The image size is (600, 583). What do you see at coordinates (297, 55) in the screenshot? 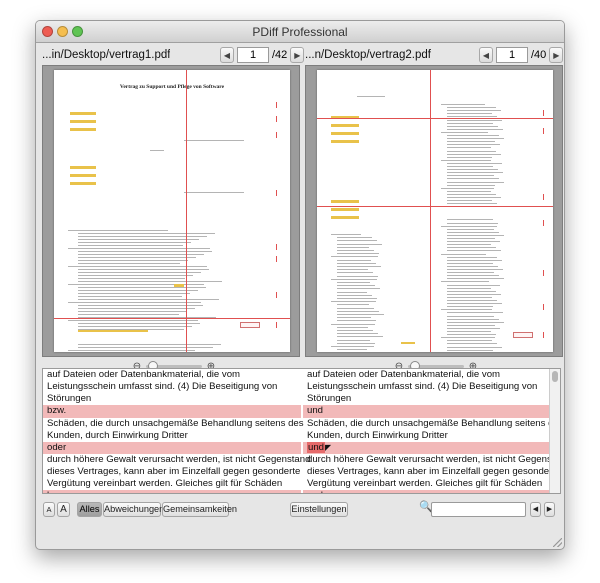
I see `left-next-page-button: ▶` at bounding box center [297, 55].